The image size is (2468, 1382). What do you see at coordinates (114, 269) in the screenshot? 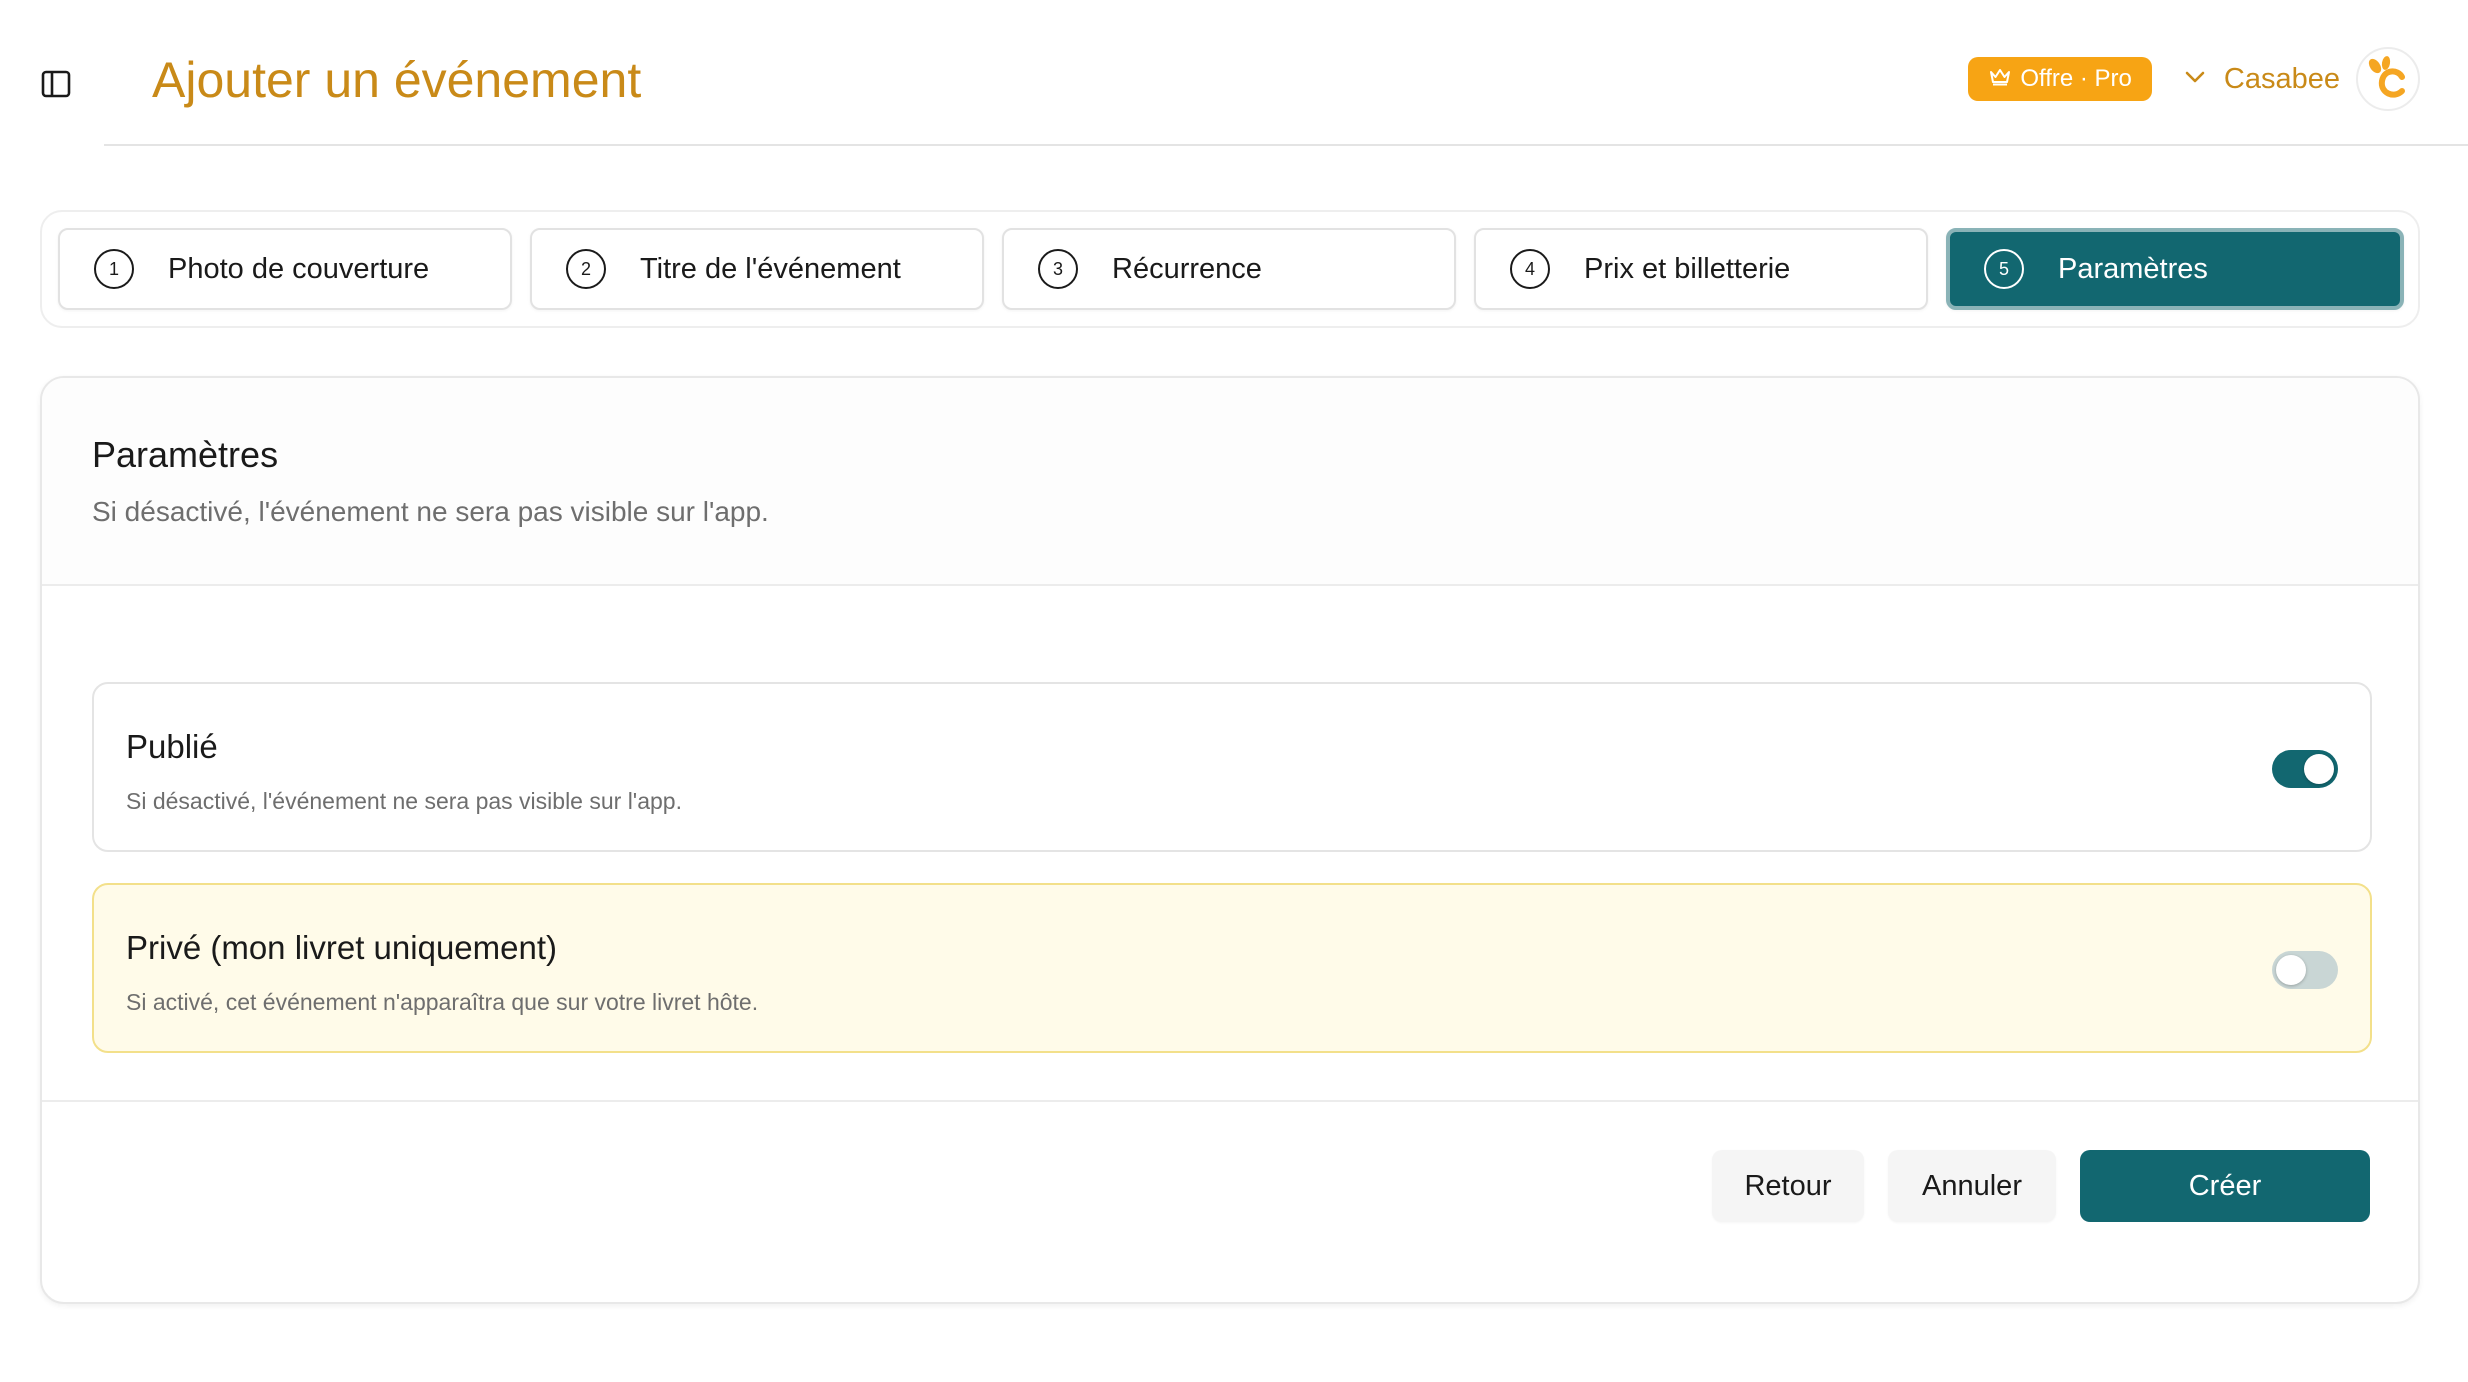
I see `step-number: 1` at bounding box center [114, 269].